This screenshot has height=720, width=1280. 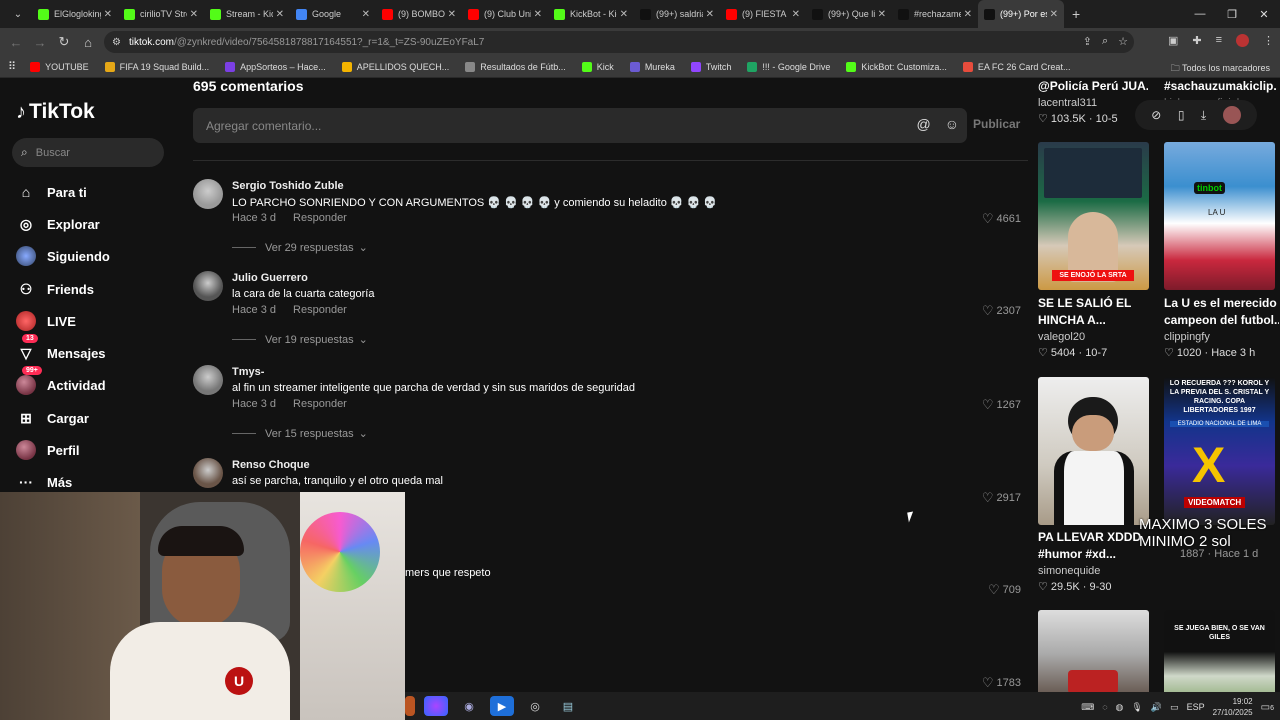 What do you see at coordinates (710, 66) in the screenshot?
I see `bookmark-item: Twitch` at bounding box center [710, 66].